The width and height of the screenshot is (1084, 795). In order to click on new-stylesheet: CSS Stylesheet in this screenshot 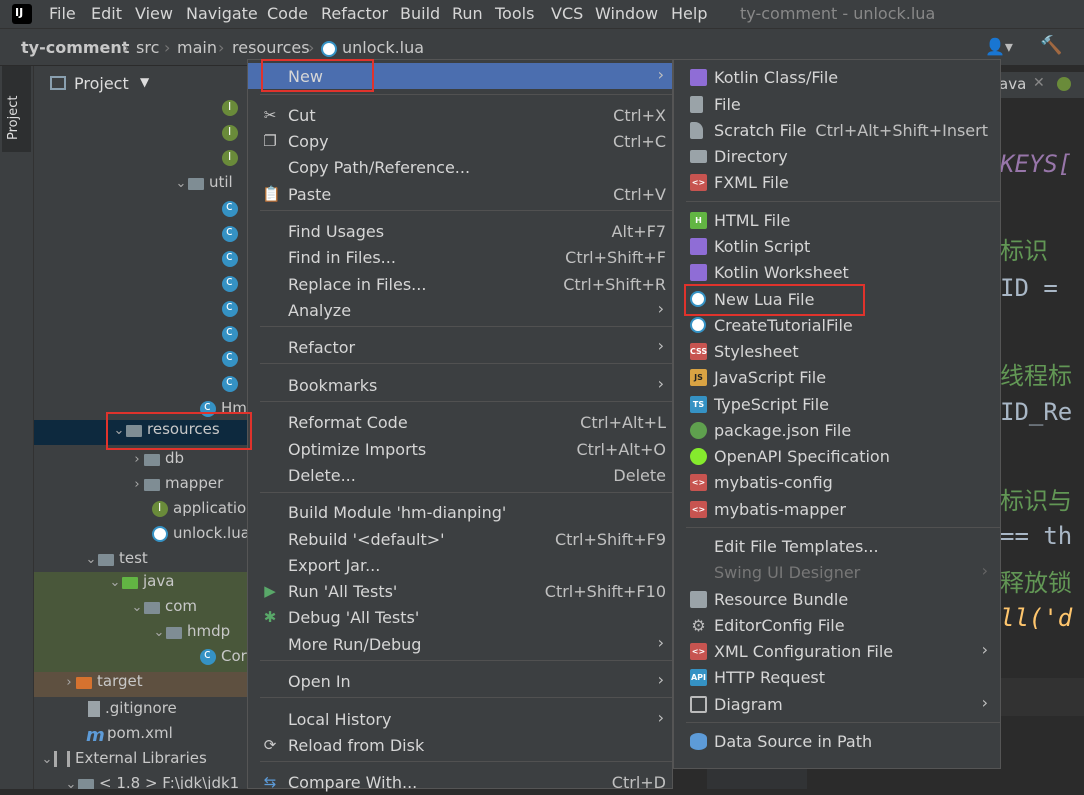, I will do `click(837, 351)`.